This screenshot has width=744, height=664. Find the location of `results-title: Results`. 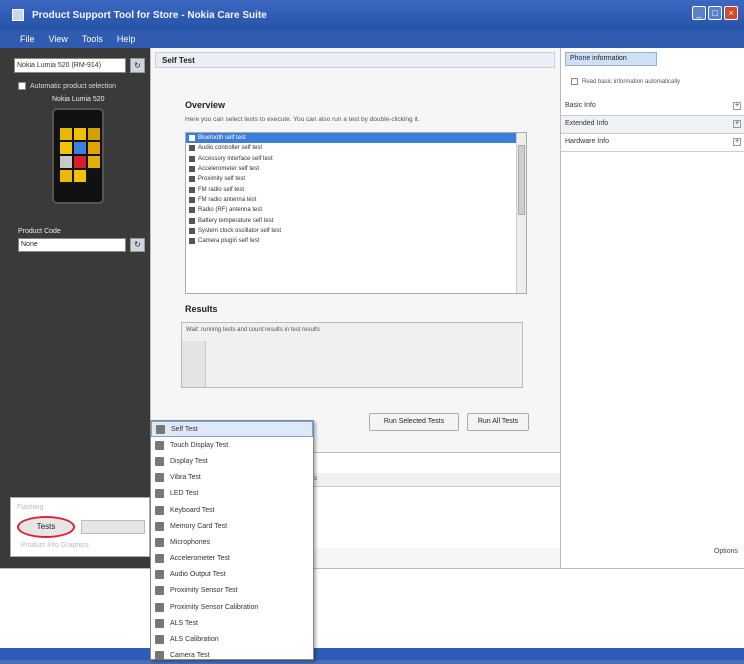

results-title: Results is located at coordinates (201, 309).